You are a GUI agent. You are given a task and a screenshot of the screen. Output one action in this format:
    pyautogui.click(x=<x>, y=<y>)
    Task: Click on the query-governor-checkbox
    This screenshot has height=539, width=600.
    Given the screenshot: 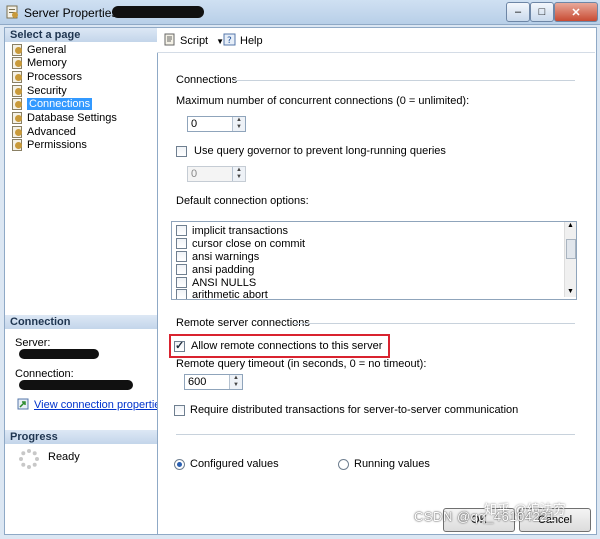 What is the action you would take?
    pyautogui.click(x=181, y=151)
    